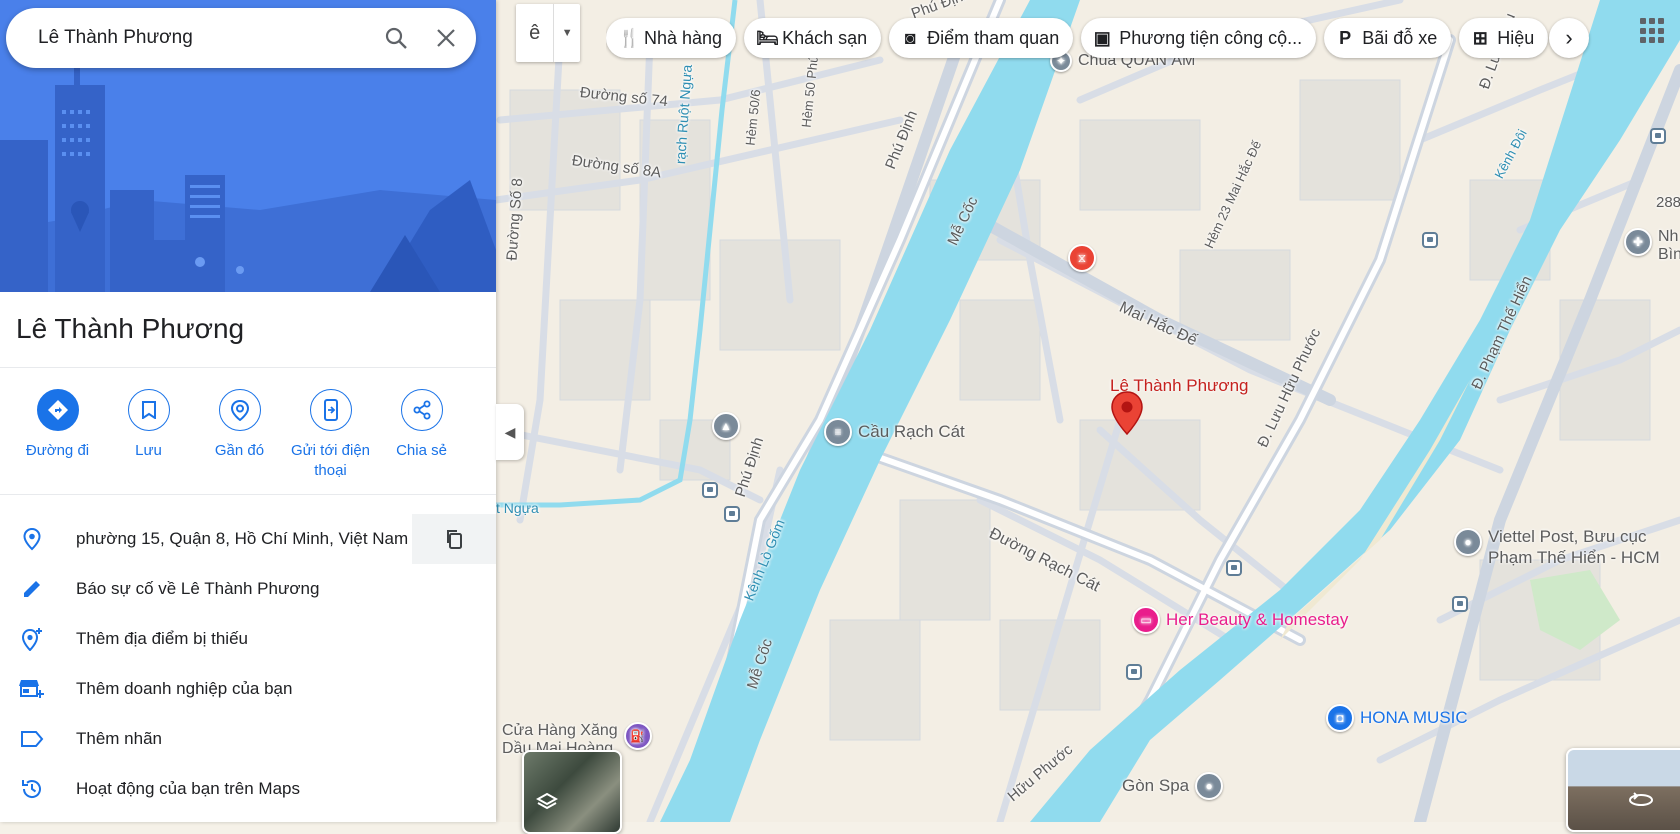 This screenshot has width=1680, height=834. What do you see at coordinates (421, 435) in the screenshot?
I see `share-button: Chia sẻ` at bounding box center [421, 435].